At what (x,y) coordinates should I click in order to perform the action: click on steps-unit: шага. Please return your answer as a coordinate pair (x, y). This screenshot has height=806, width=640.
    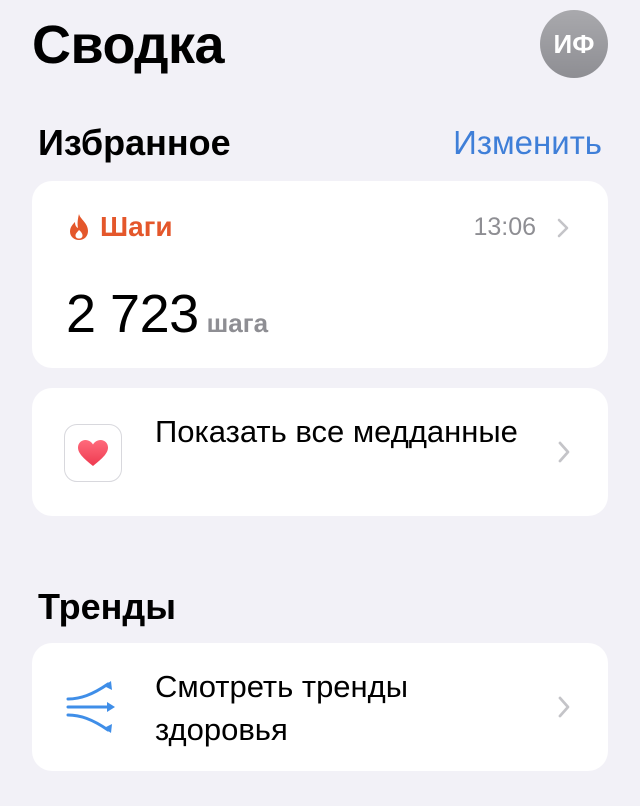
    Looking at the image, I should click on (237, 323).